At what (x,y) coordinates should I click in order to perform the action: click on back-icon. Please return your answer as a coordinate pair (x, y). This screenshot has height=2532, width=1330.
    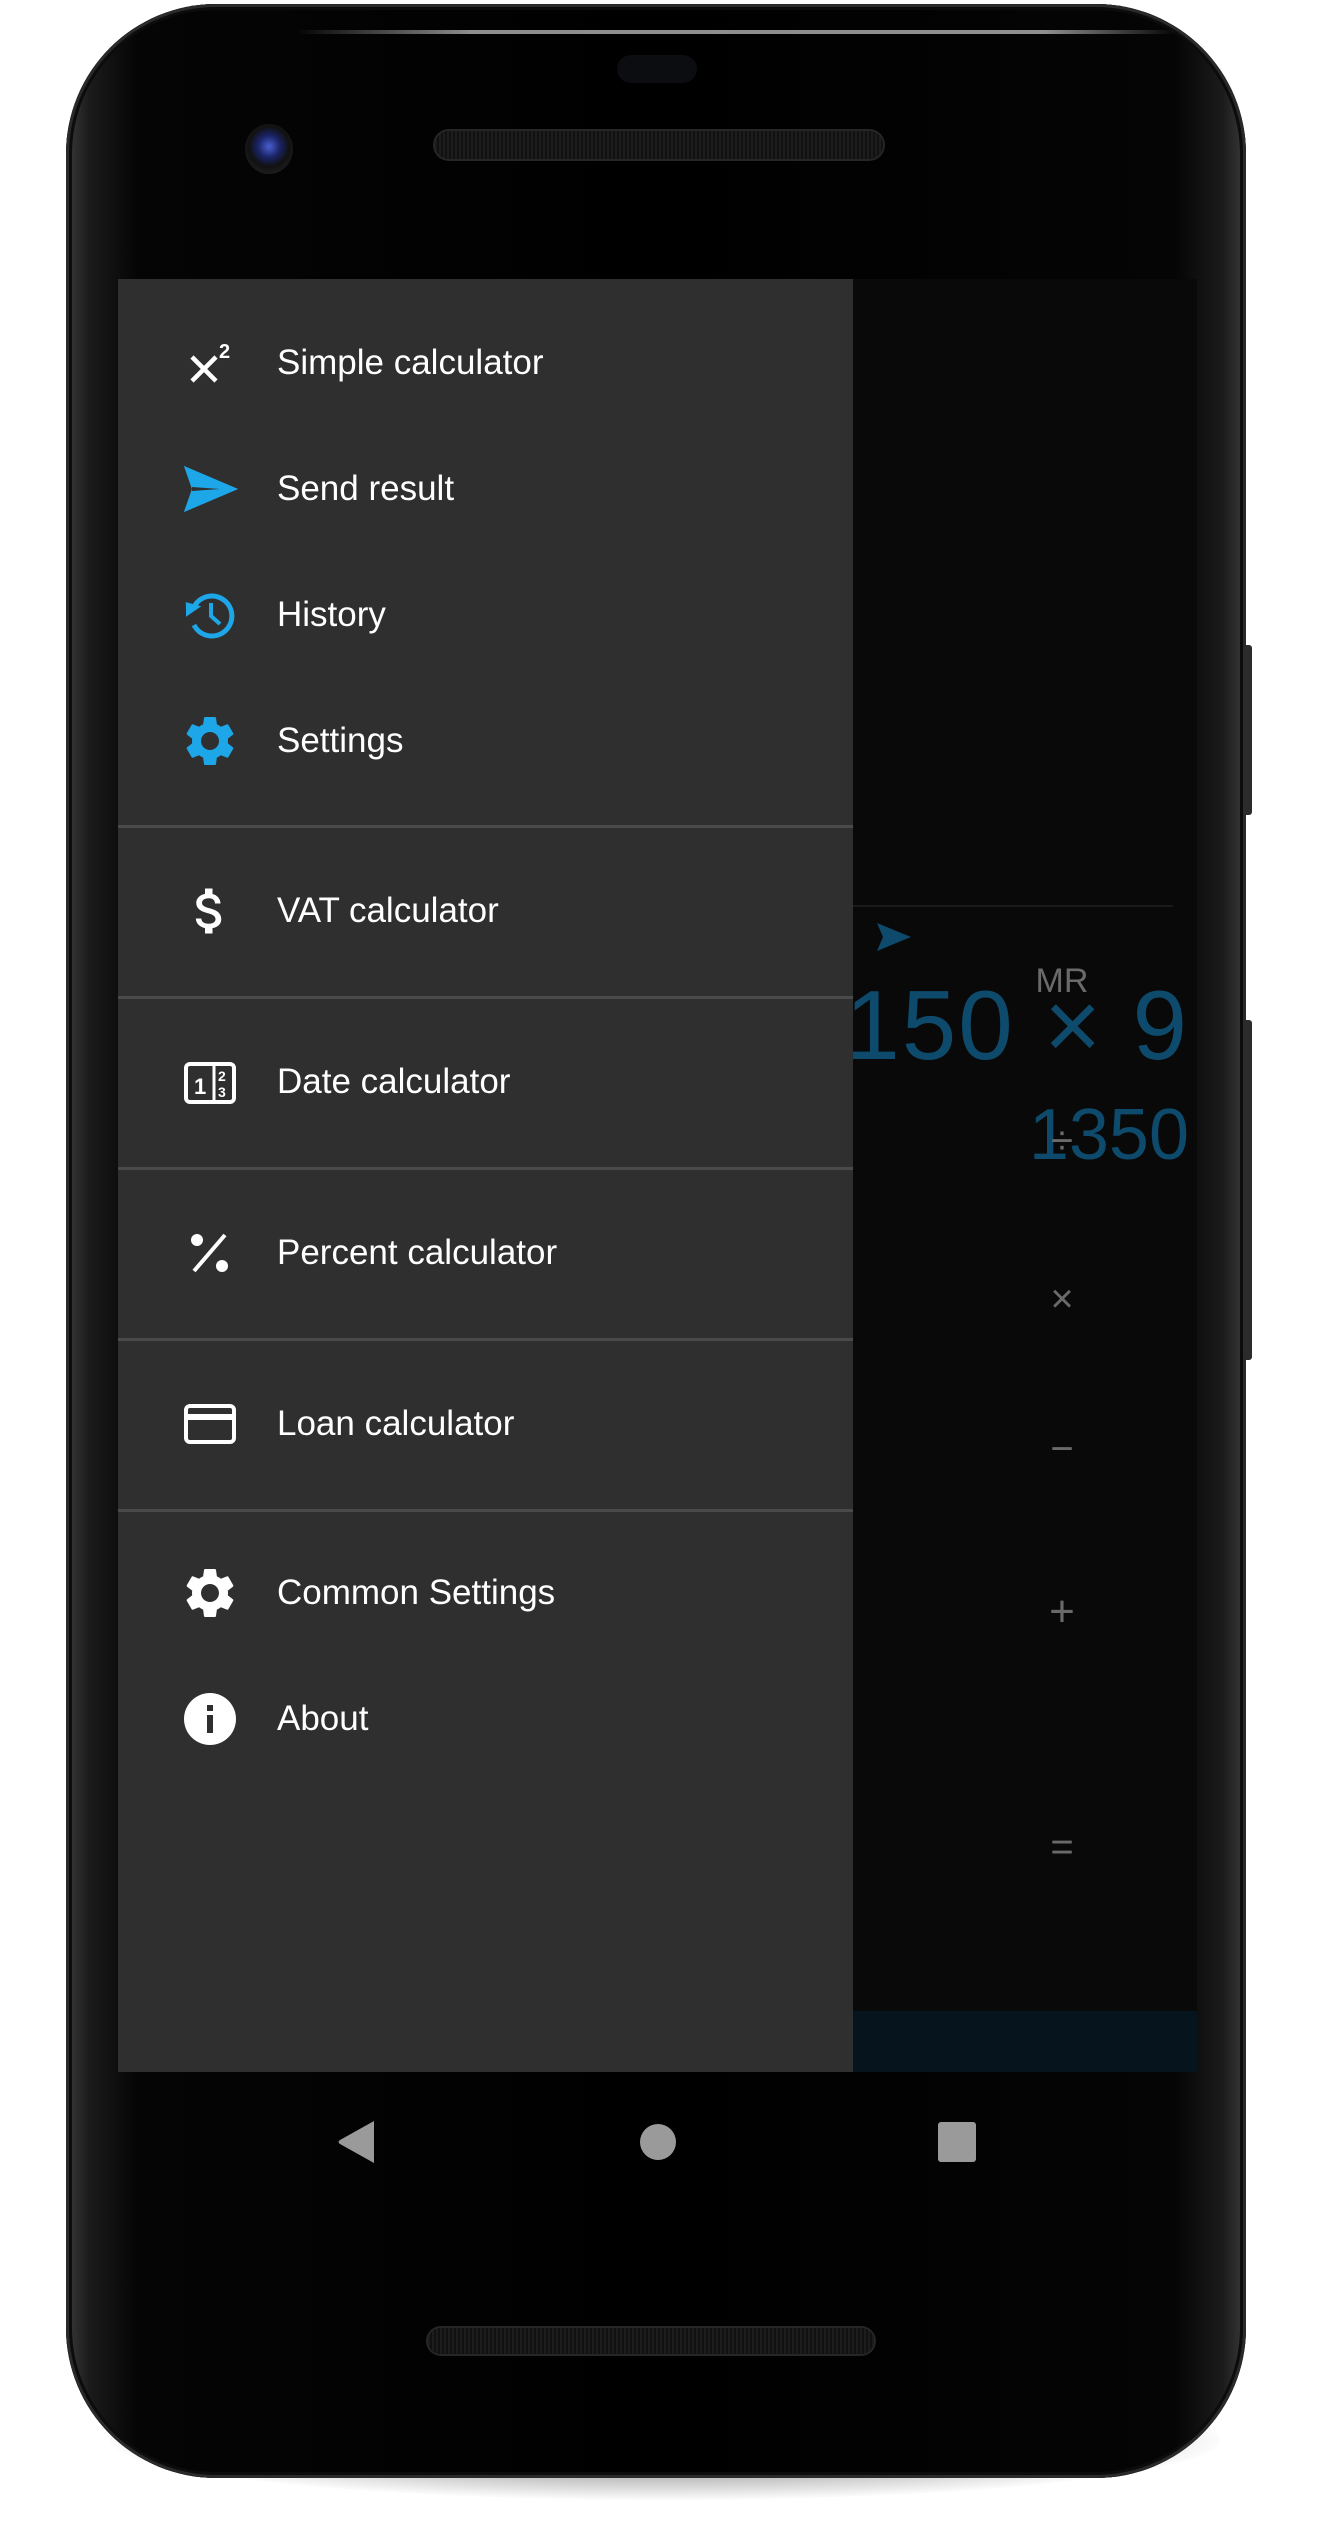
    Looking at the image, I should click on (356, 2142).